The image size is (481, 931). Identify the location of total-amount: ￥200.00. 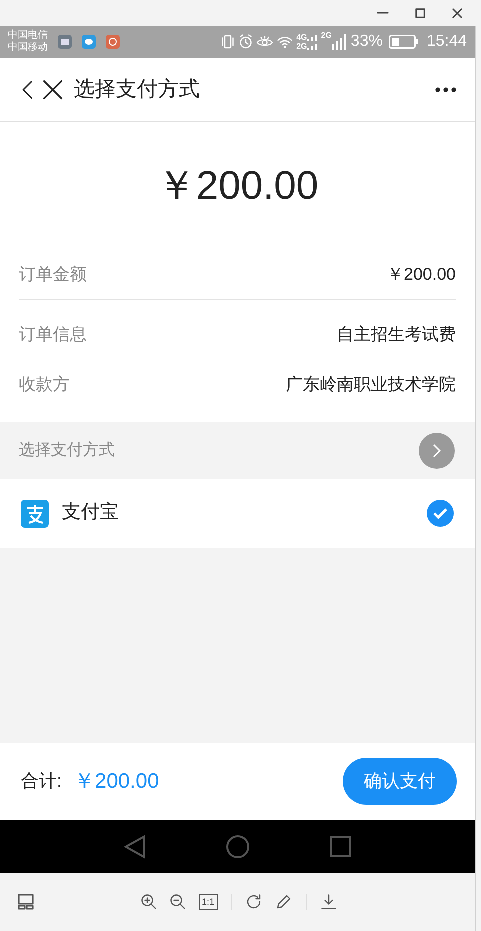
(117, 781).